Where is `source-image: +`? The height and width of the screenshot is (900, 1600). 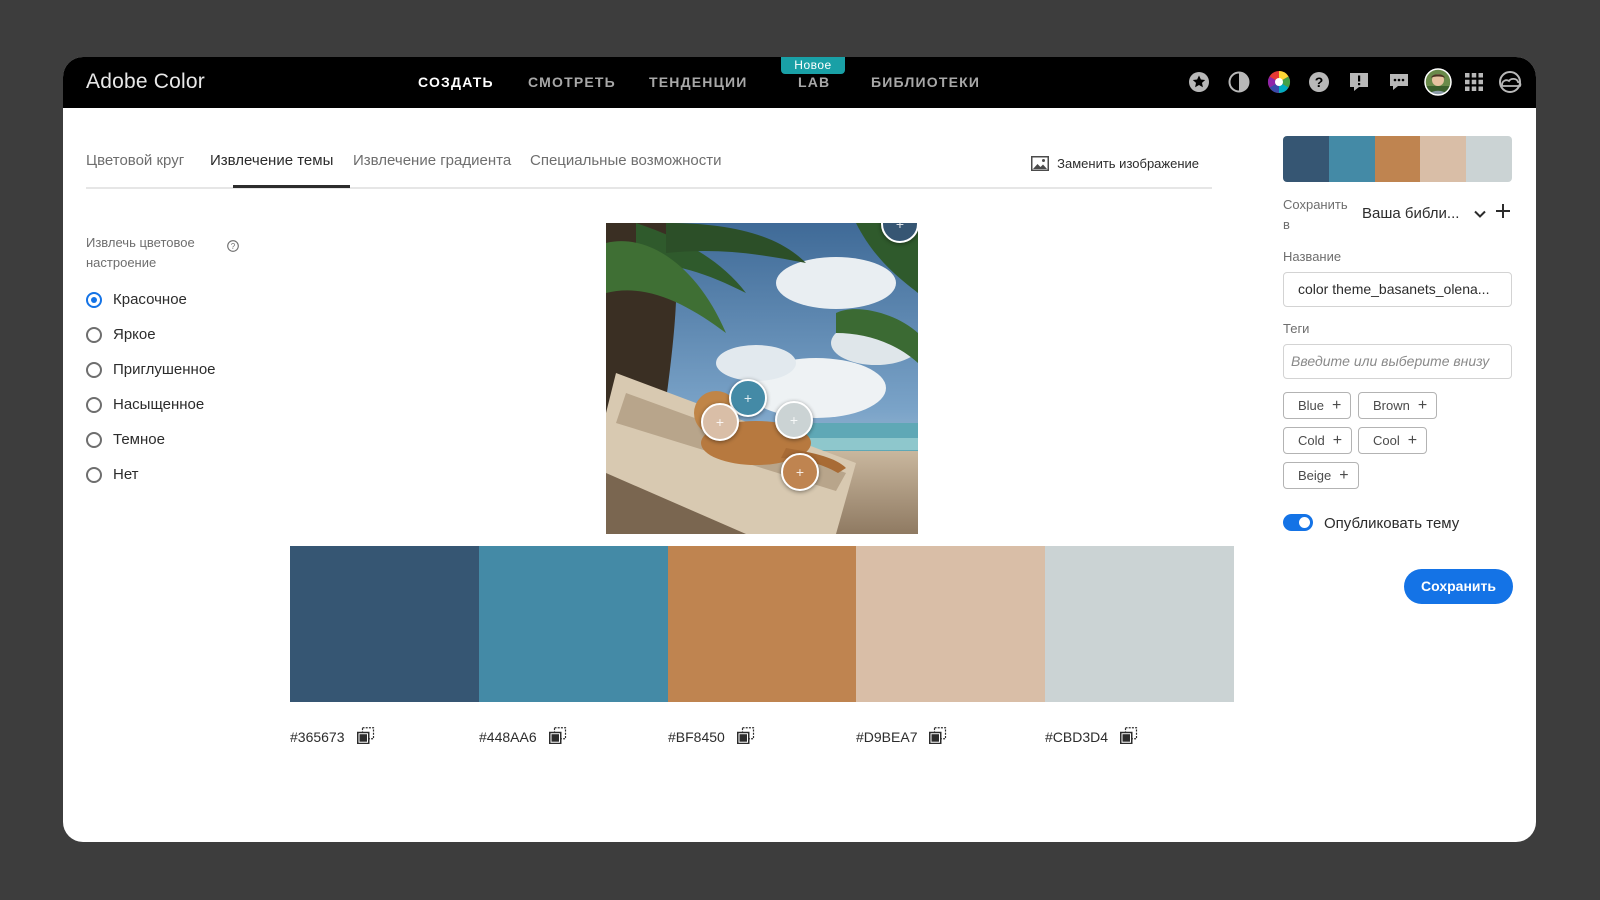 source-image: + is located at coordinates (762, 378).